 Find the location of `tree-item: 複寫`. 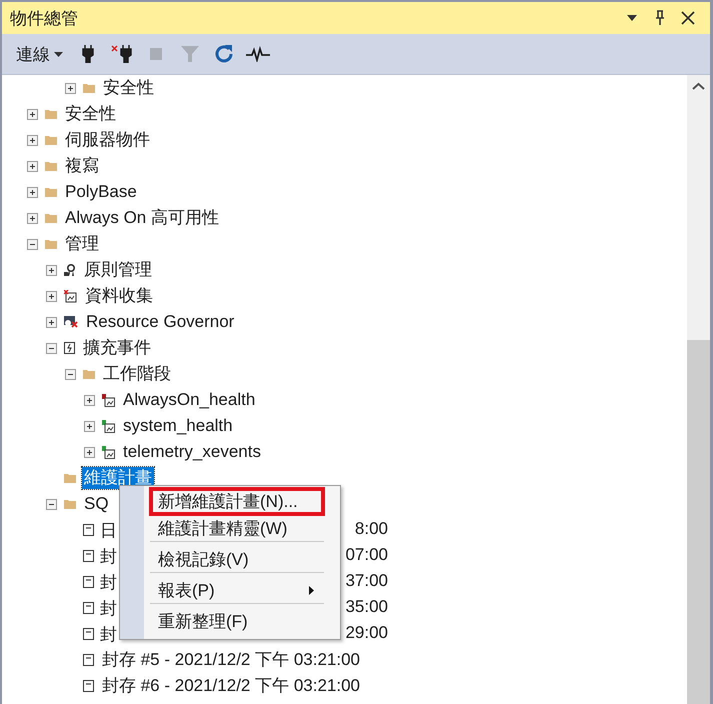

tree-item: 複寫 is located at coordinates (82, 166).